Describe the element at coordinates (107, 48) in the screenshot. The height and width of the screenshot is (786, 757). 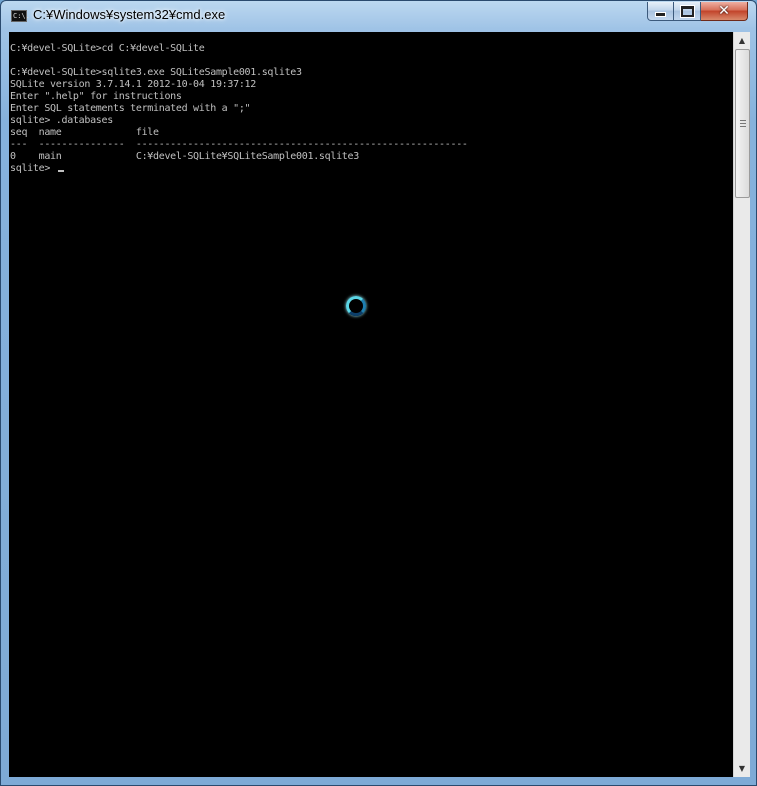
I see `console-line: C:¥devel-SQLite>cd C:¥devel-SQLite` at that location.